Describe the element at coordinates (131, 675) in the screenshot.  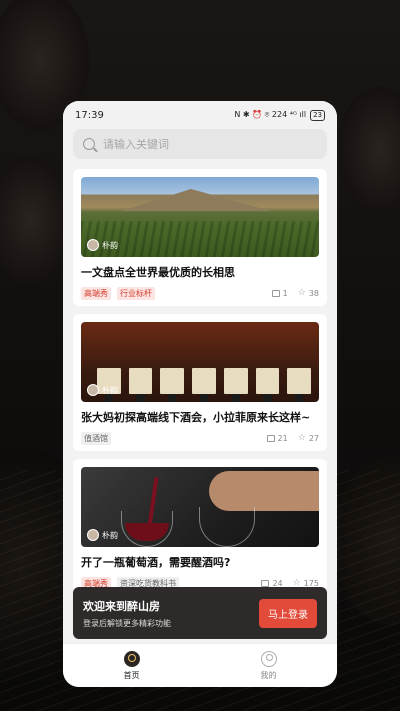
I see `tab-home-label: 首页` at that location.